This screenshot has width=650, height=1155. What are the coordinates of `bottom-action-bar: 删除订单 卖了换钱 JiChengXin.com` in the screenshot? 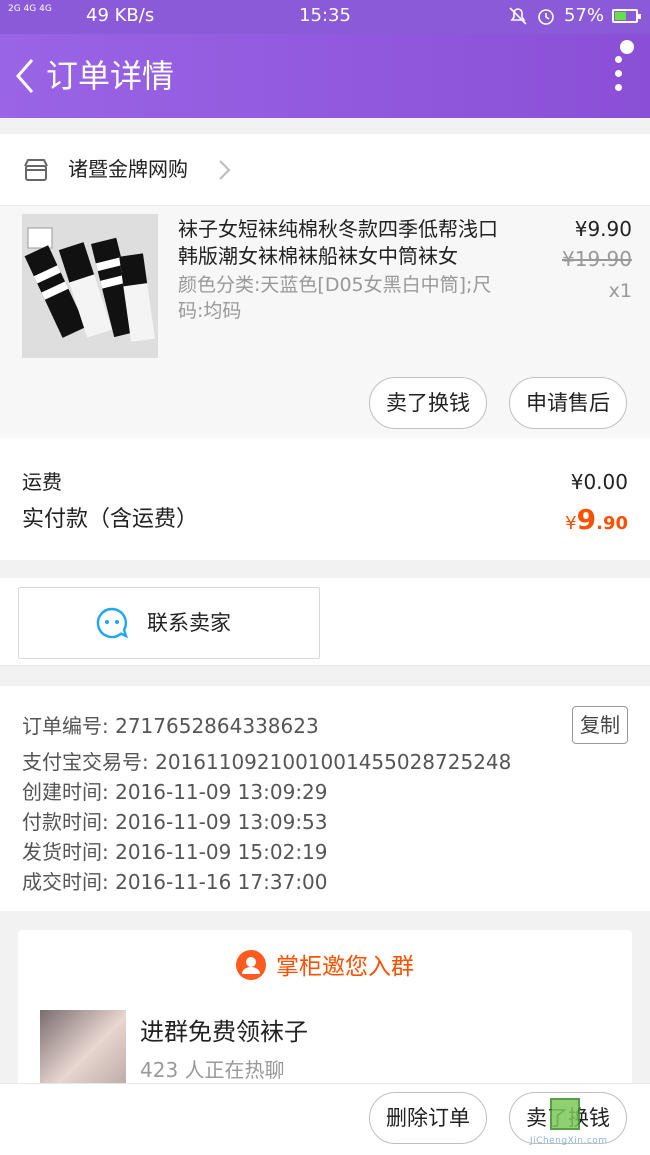 It's located at (325, 1119).